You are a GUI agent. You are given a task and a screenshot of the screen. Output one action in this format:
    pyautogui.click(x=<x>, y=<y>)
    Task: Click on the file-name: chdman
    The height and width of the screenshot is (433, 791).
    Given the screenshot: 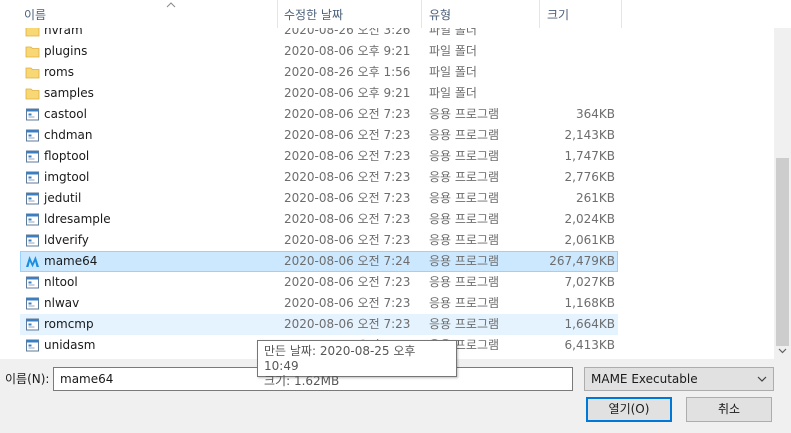 What is the action you would take?
    pyautogui.click(x=68, y=135)
    